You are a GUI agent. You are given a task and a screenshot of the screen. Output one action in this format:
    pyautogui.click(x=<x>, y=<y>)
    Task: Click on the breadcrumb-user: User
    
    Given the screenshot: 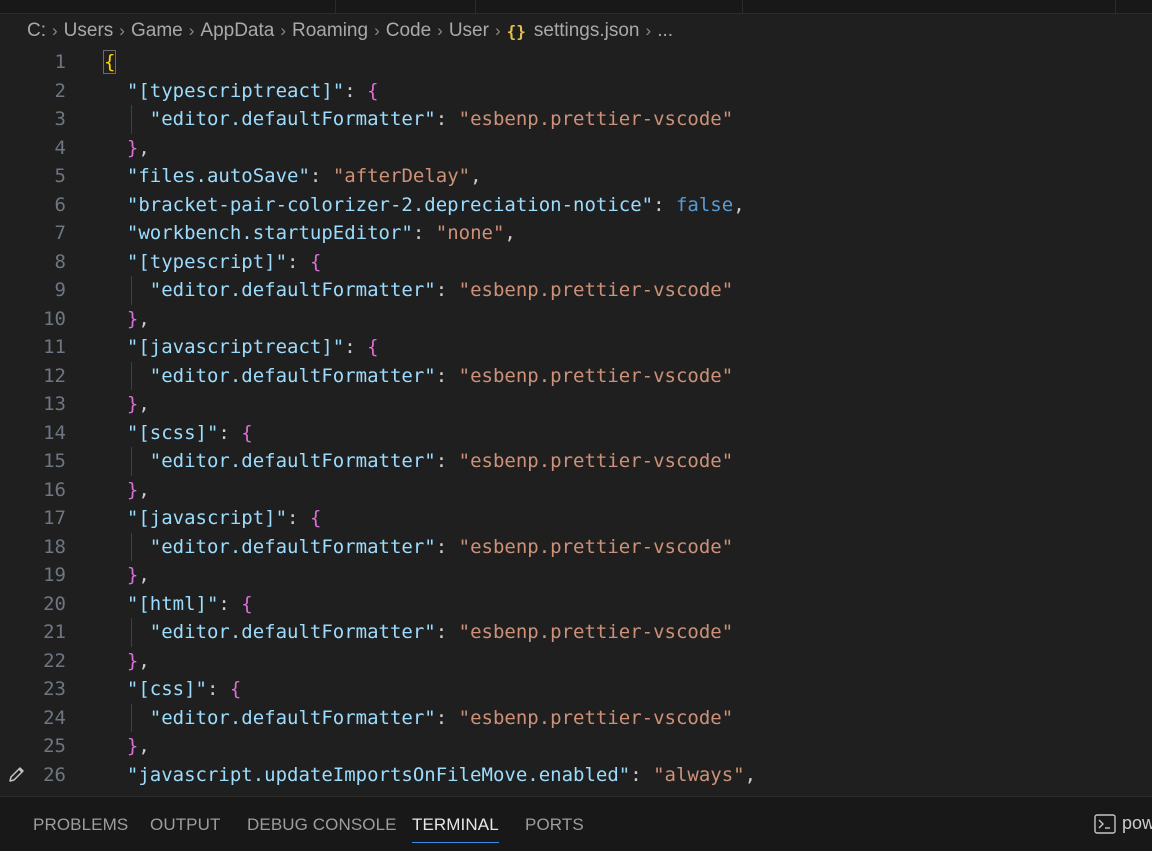 What is the action you would take?
    pyautogui.click(x=469, y=31)
    